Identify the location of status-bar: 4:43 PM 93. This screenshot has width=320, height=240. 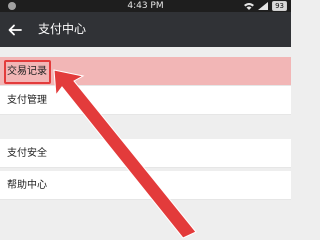
(145, 6).